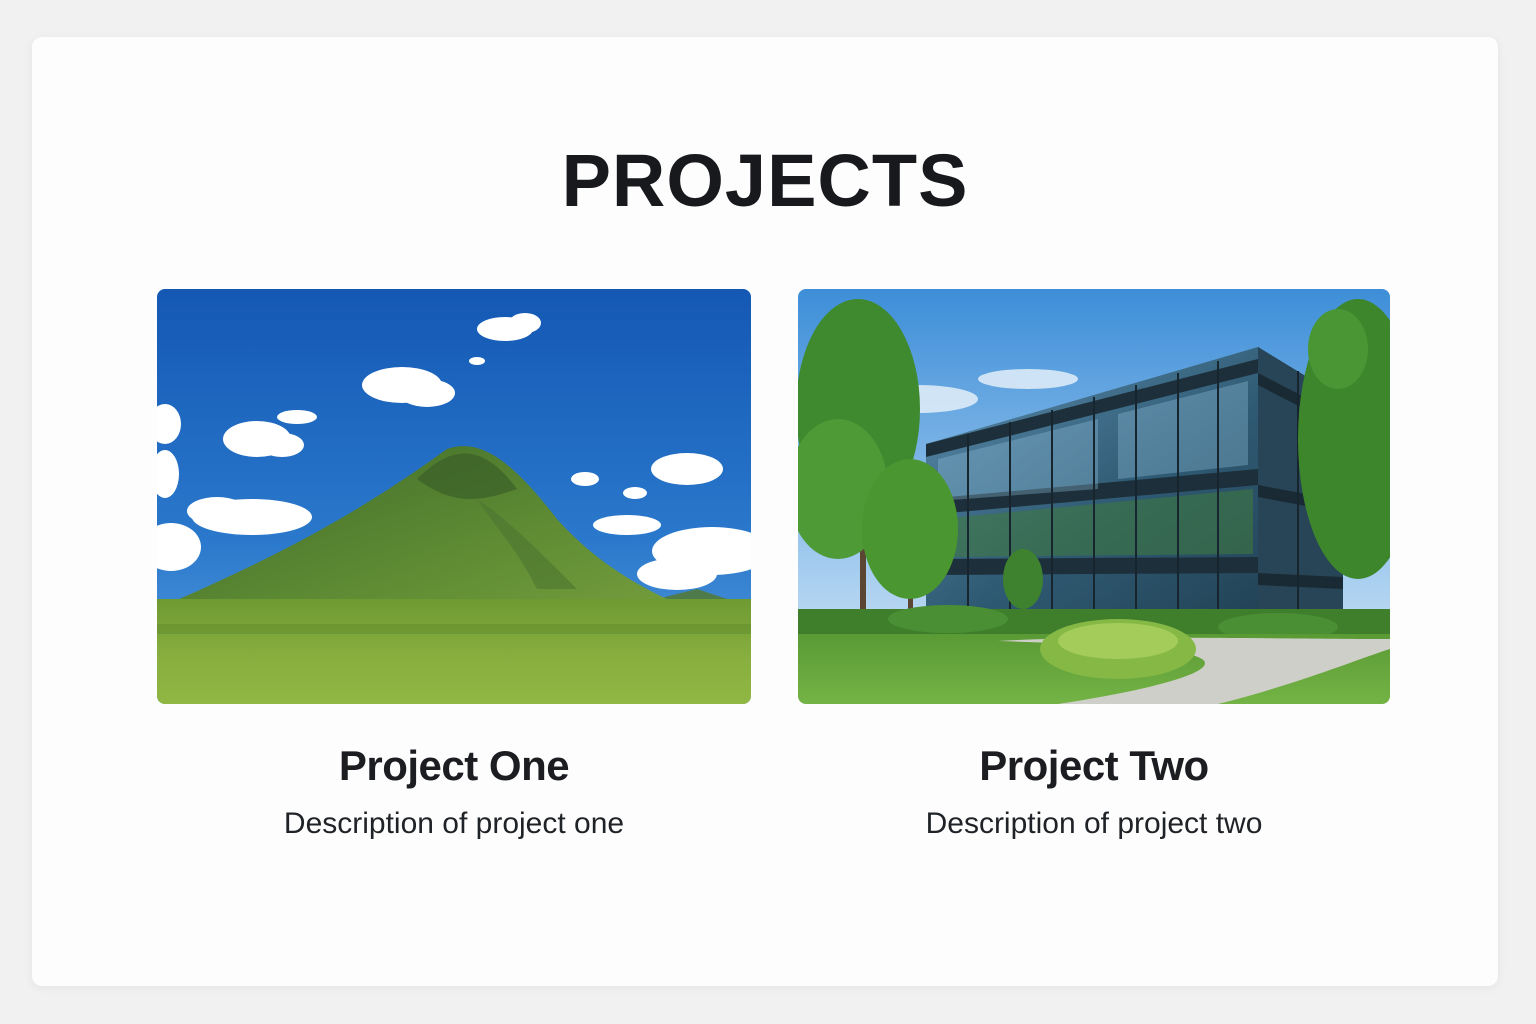 The width and height of the screenshot is (1536, 1024). I want to click on project-one-title: Project One, so click(454, 766).